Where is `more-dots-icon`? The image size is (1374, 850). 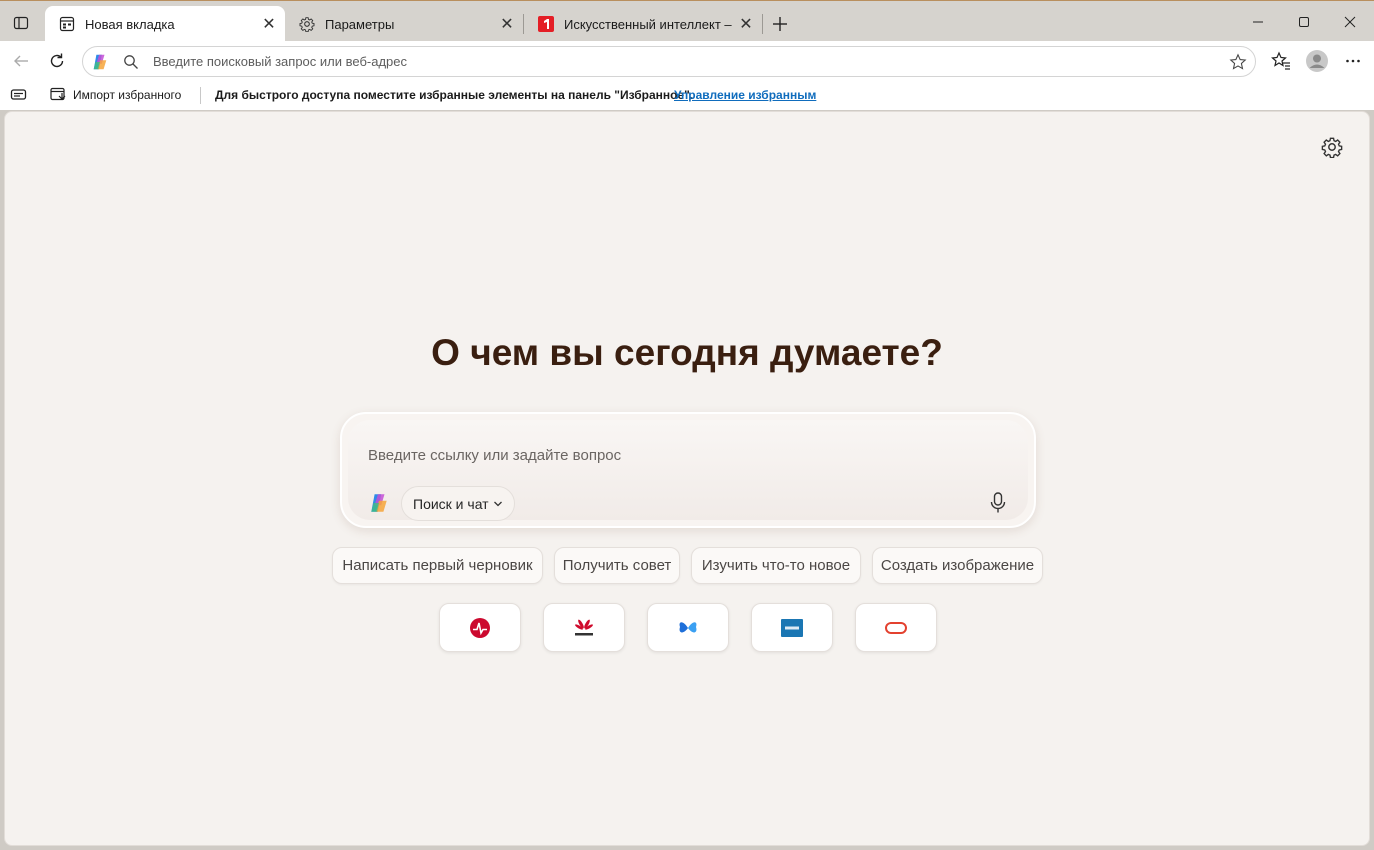 more-dots-icon is located at coordinates (1353, 61).